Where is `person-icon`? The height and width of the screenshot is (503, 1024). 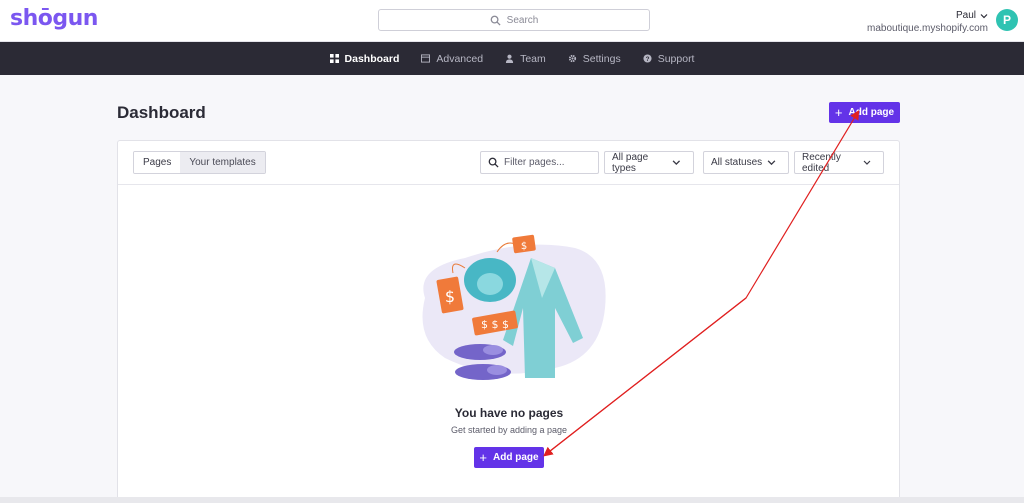
person-icon is located at coordinates (509, 58).